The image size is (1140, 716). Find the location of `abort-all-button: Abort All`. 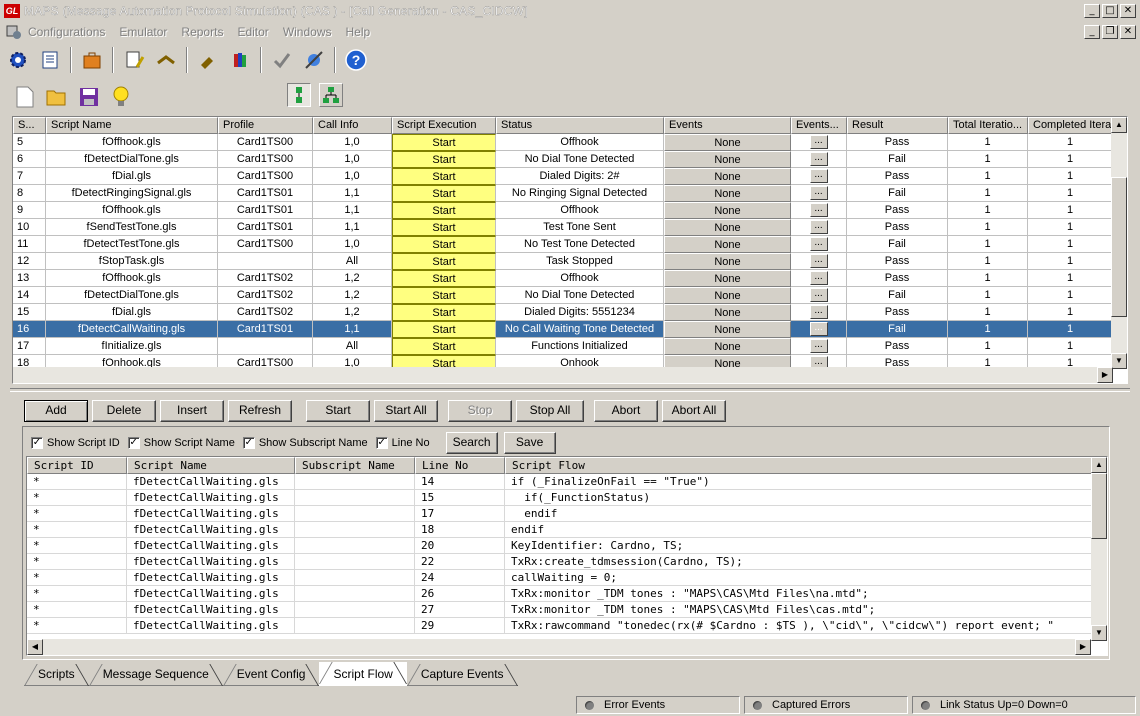

abort-all-button: Abort All is located at coordinates (694, 411).